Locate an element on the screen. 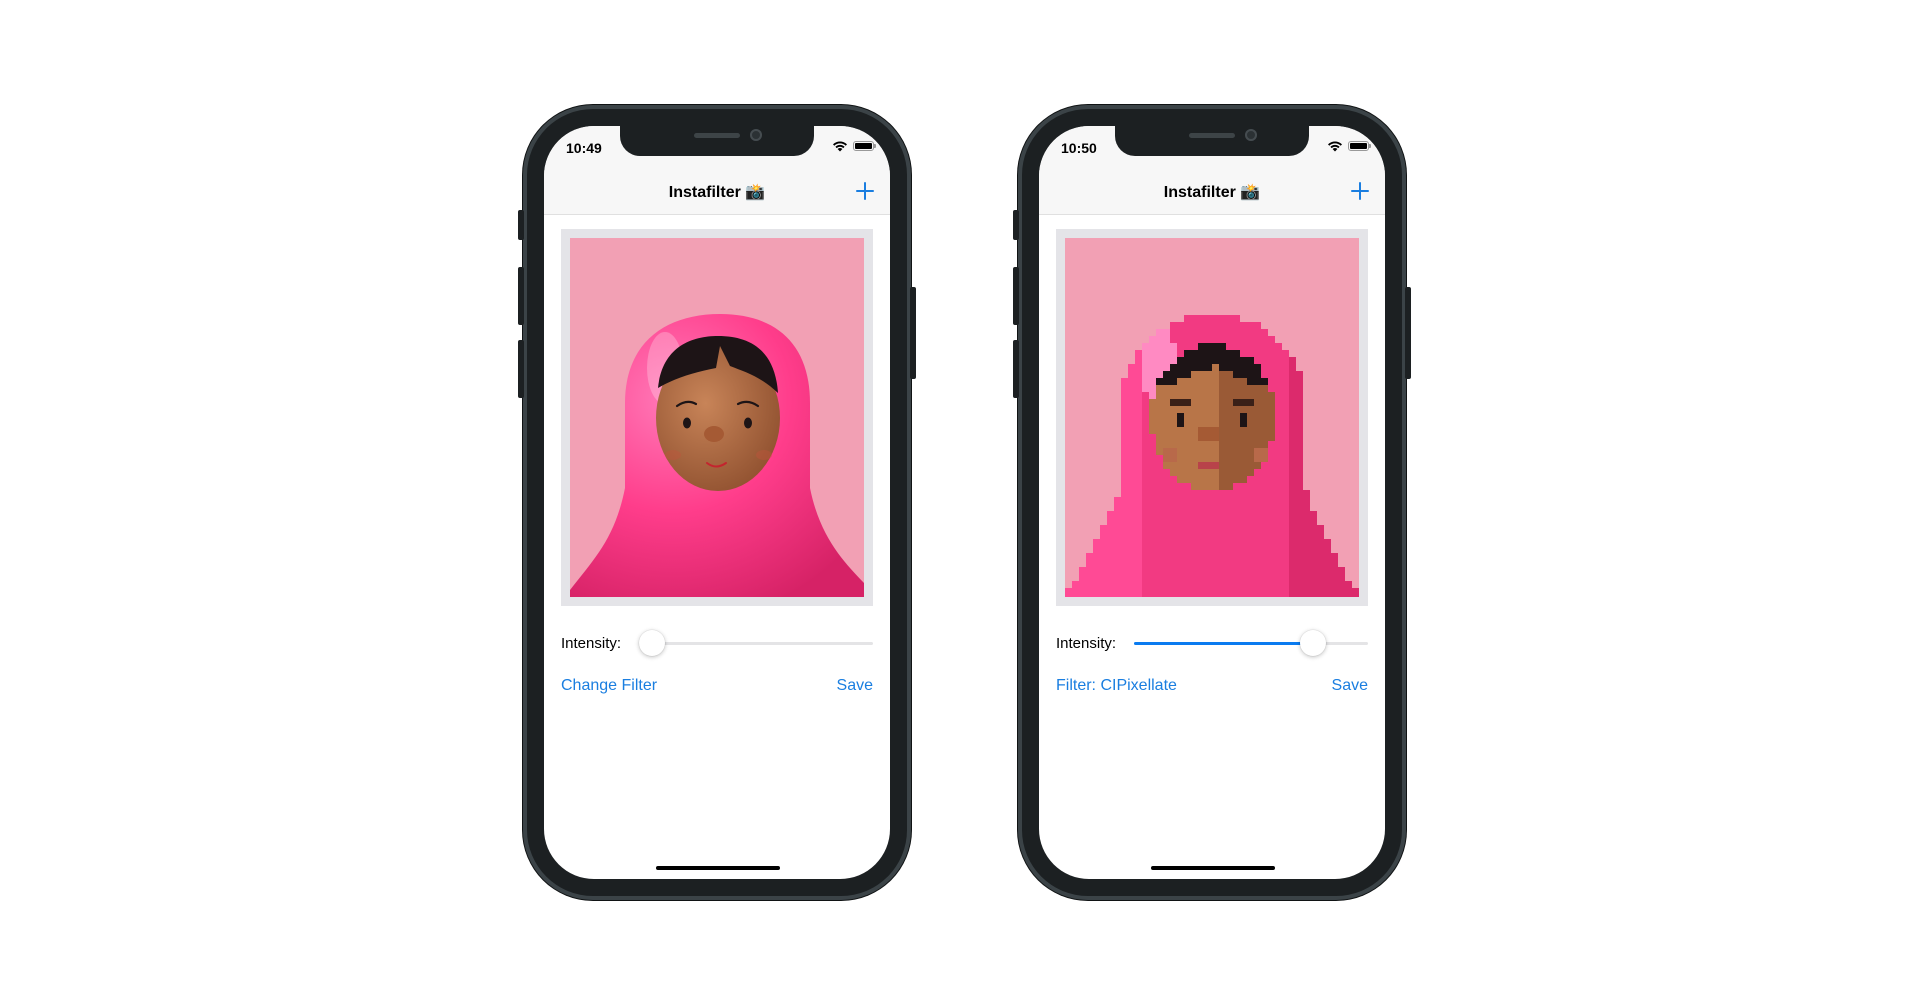 This screenshot has width=1920, height=1000. intensity-row: Intensity: is located at coordinates (717, 643).